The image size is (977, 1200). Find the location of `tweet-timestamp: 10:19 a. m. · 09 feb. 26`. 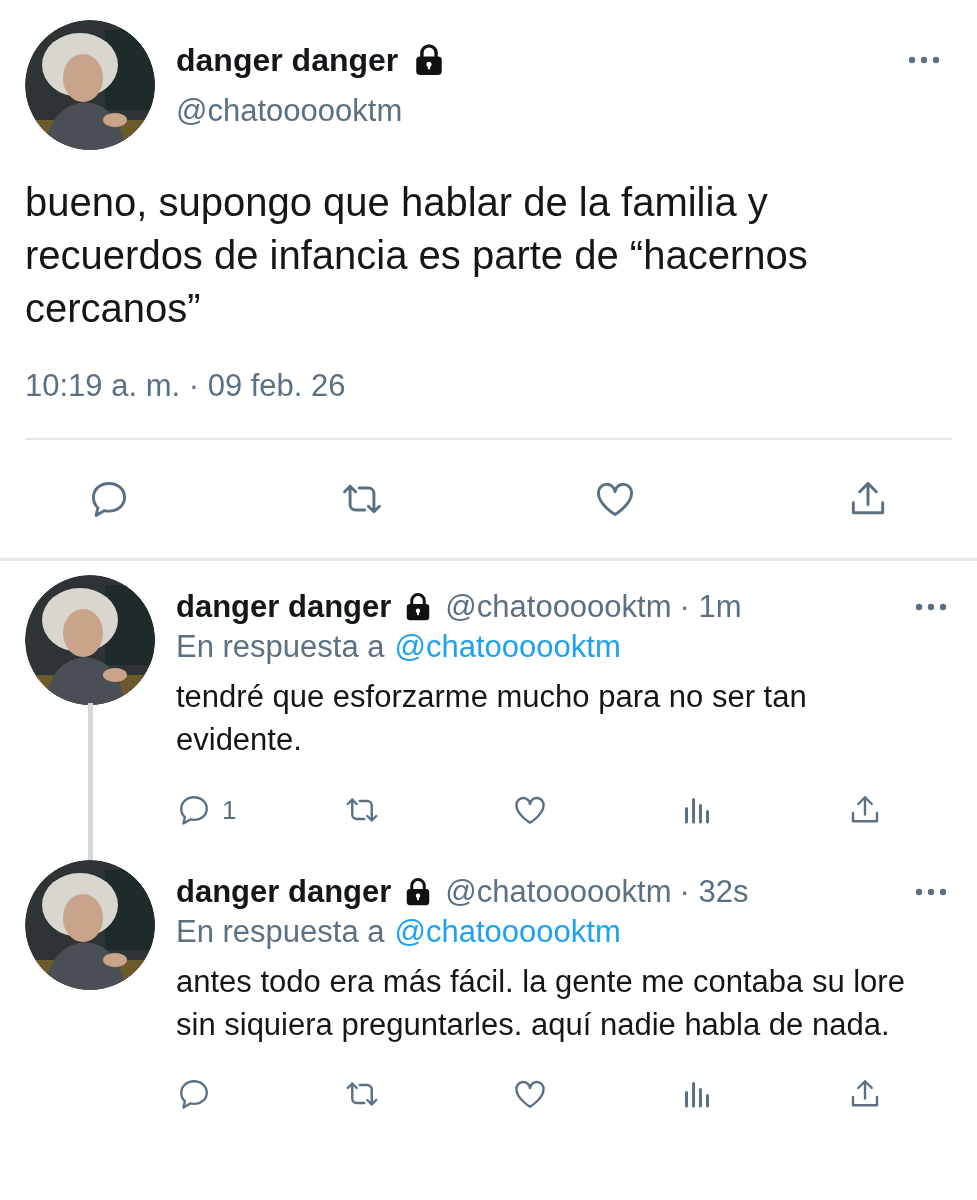

tweet-timestamp: 10:19 a. m. · 09 feb. 26 is located at coordinates (186, 386).